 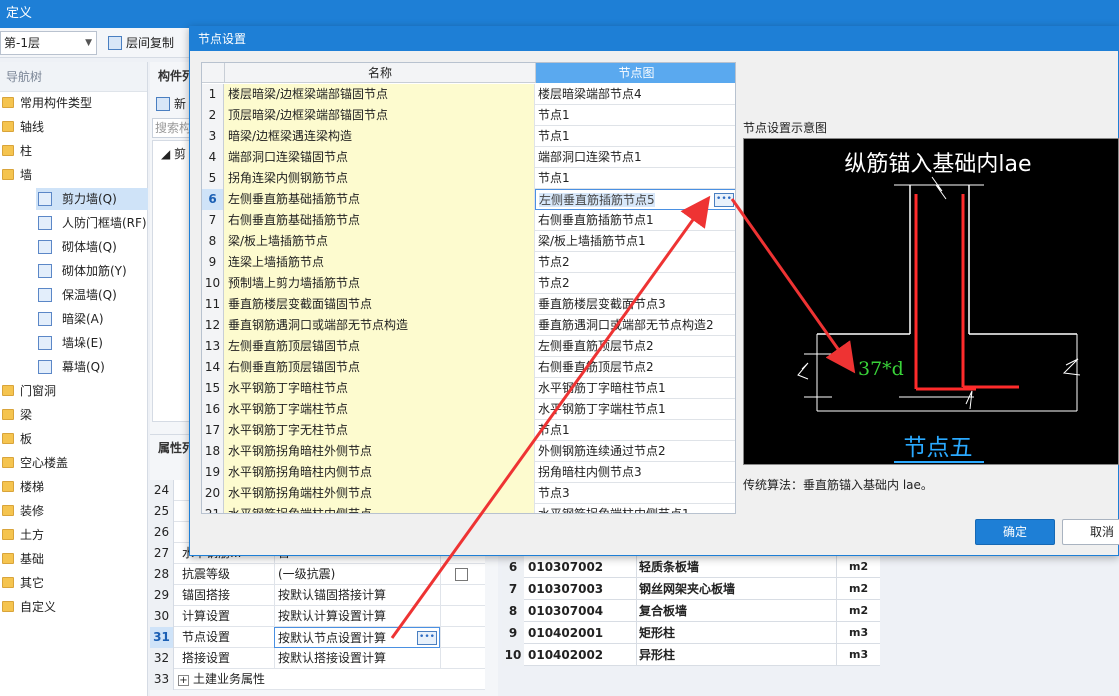 I want to click on cancel-button: 取消, so click(x=1090, y=532).